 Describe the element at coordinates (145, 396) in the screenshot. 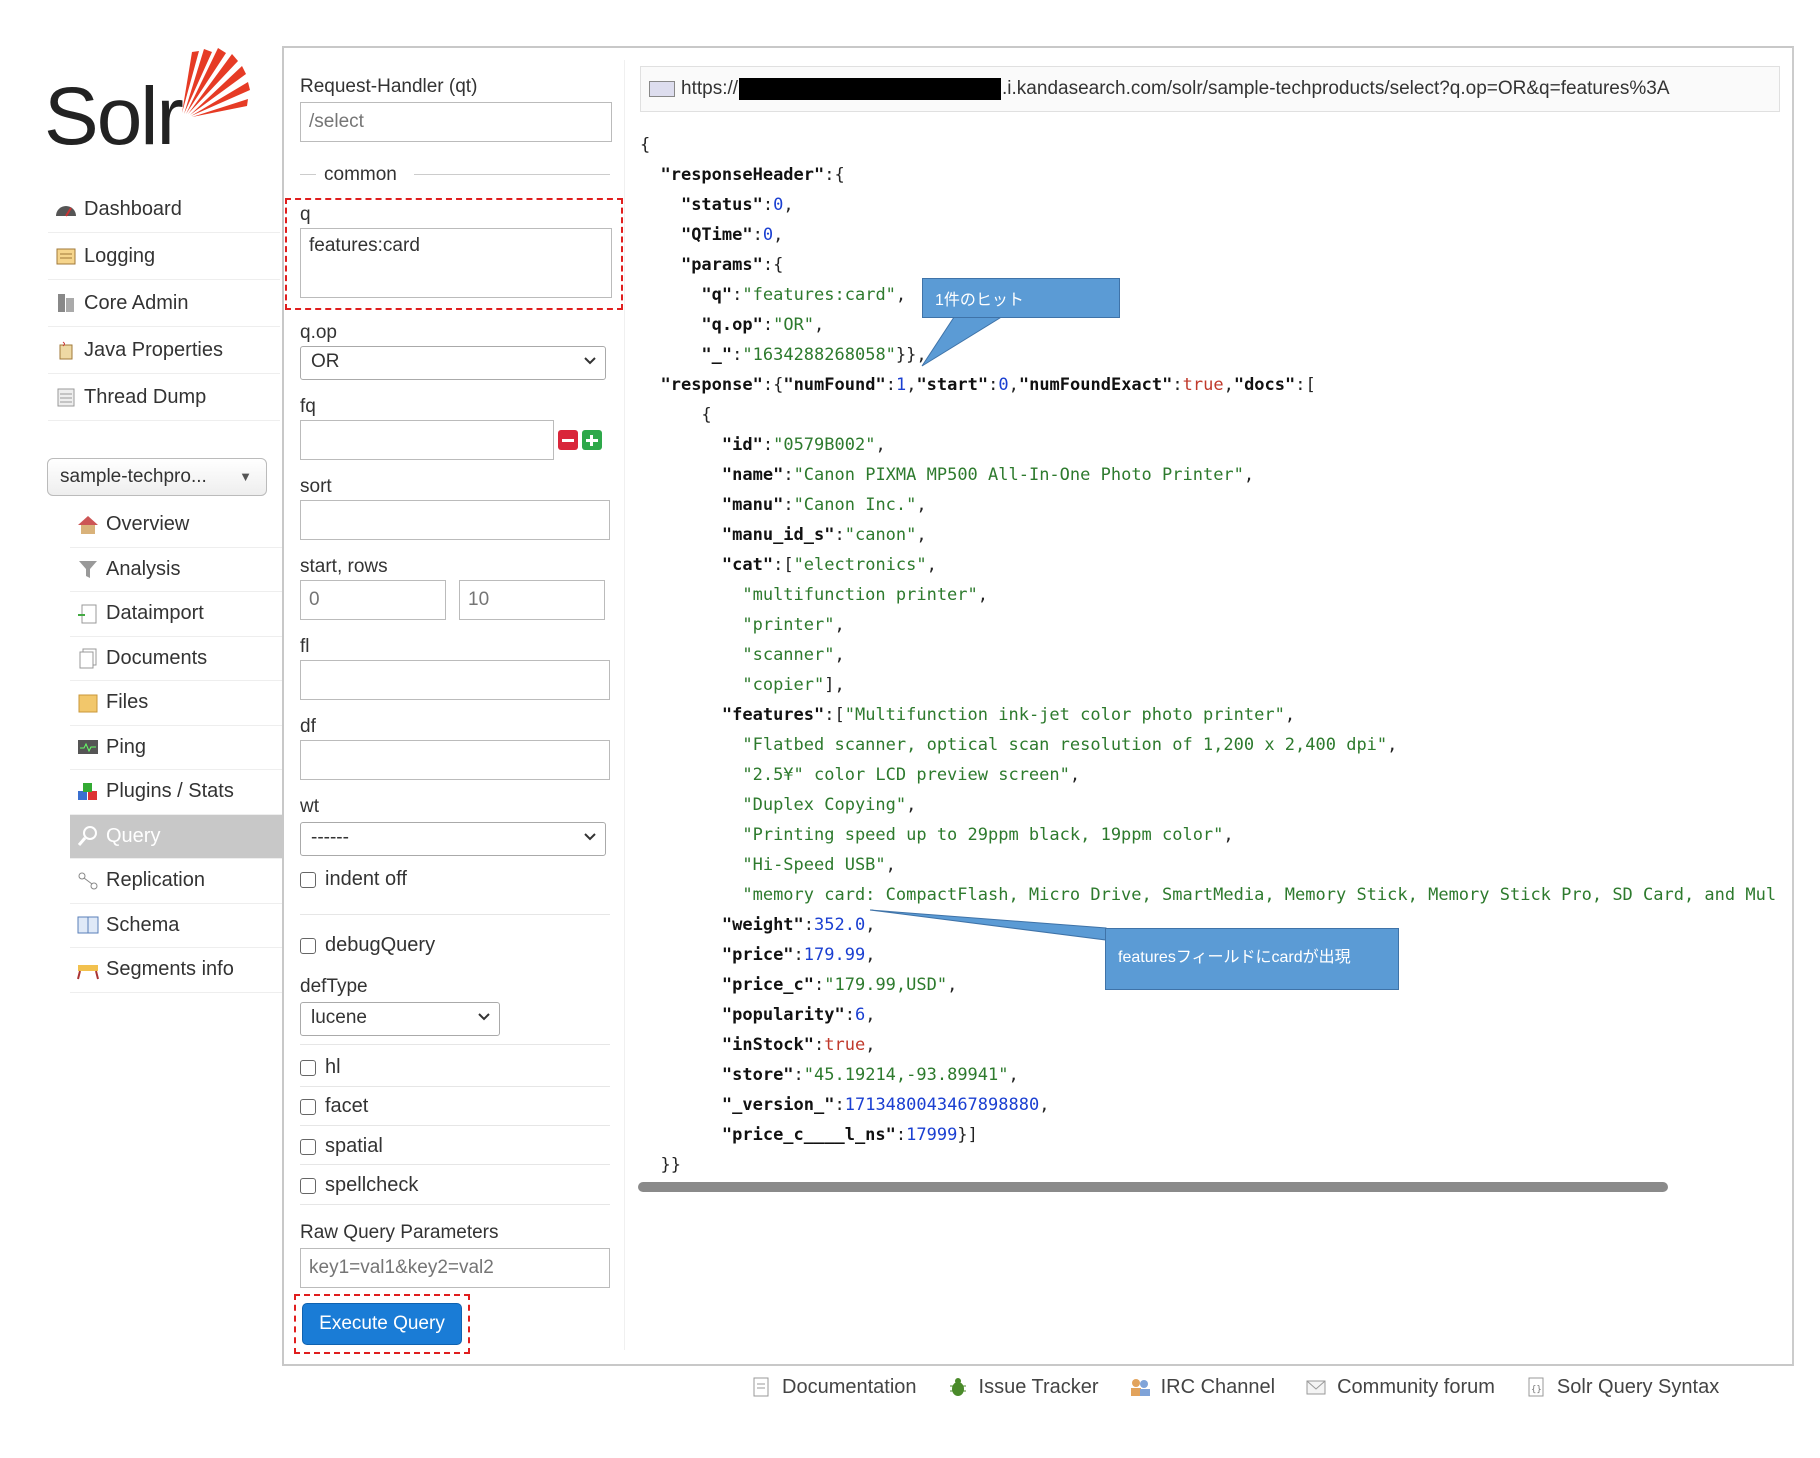

I see `nav-label: Thread Dump` at that location.